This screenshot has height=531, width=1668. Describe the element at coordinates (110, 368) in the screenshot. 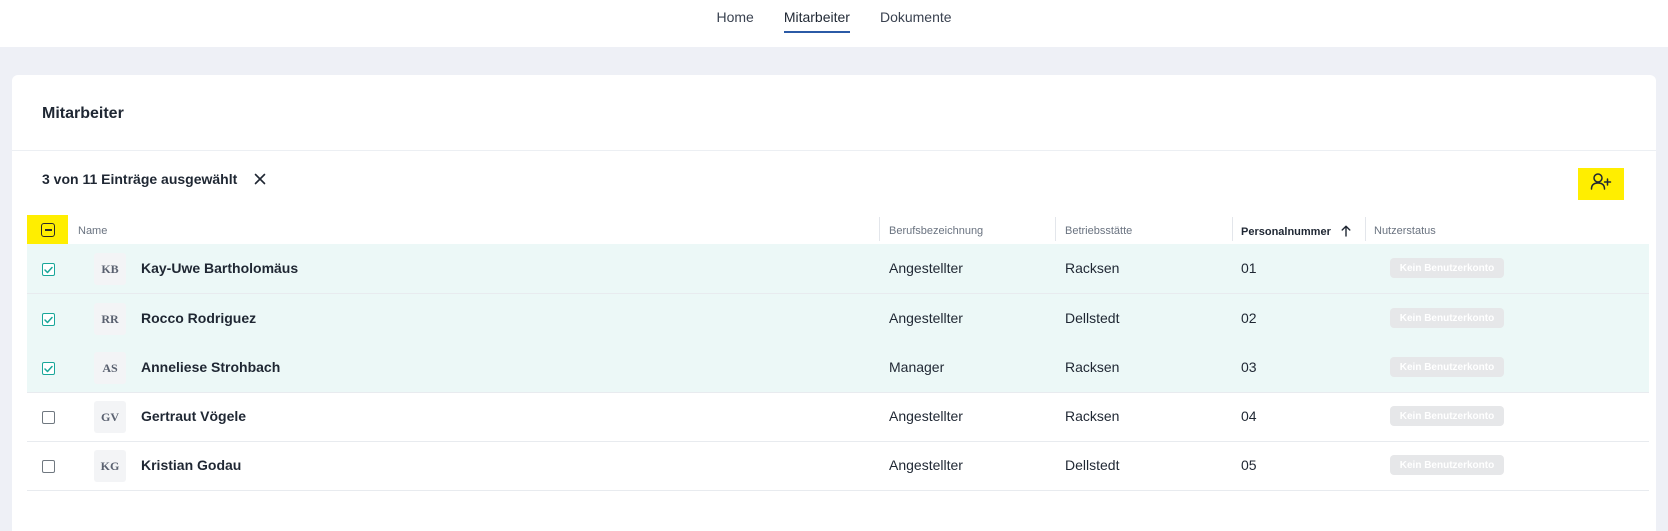

I see `avatar: AS` at that location.